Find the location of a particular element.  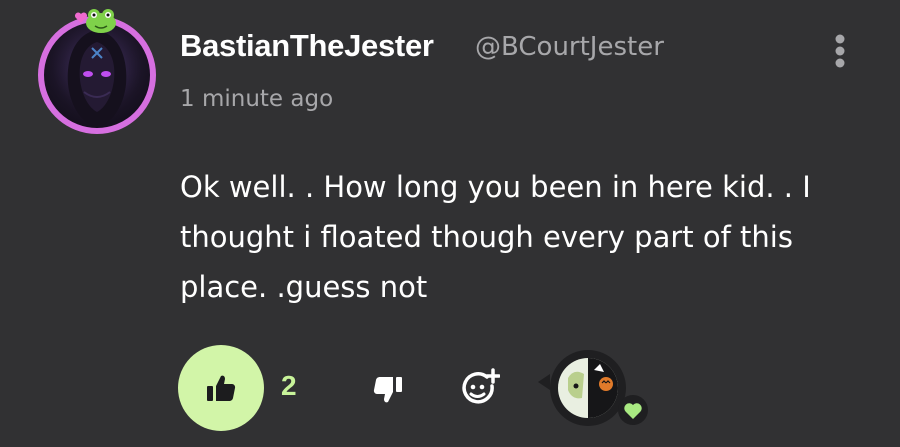

reactor-avatar is located at coordinates (594, 390).